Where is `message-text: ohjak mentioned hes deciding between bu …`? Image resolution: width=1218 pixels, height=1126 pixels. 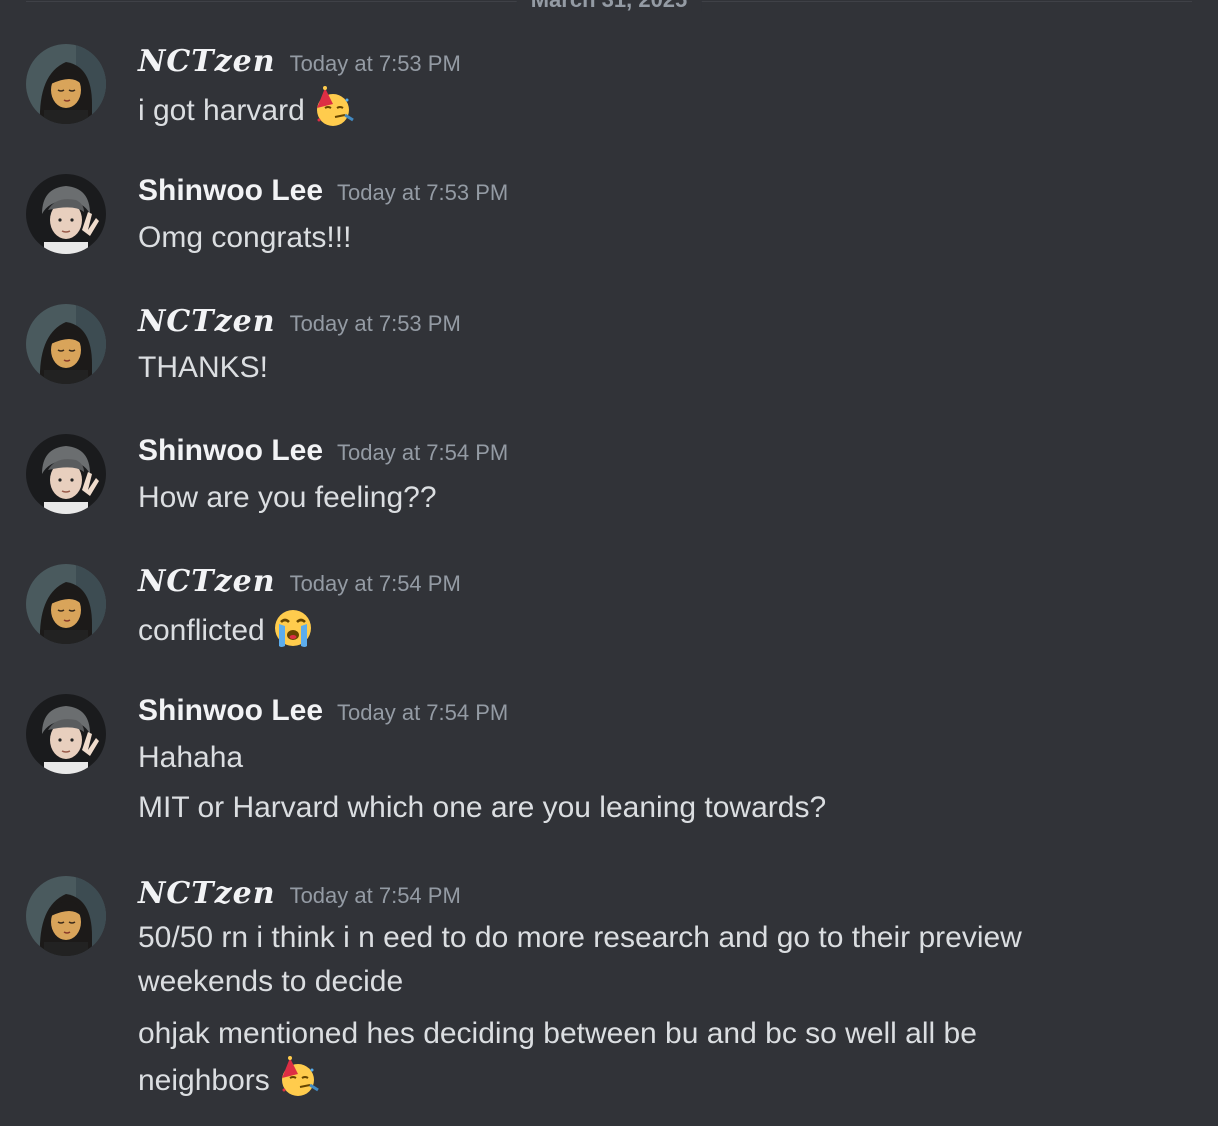 message-text: ohjak mentioned hes deciding between bu … is located at coordinates (608, 1057).